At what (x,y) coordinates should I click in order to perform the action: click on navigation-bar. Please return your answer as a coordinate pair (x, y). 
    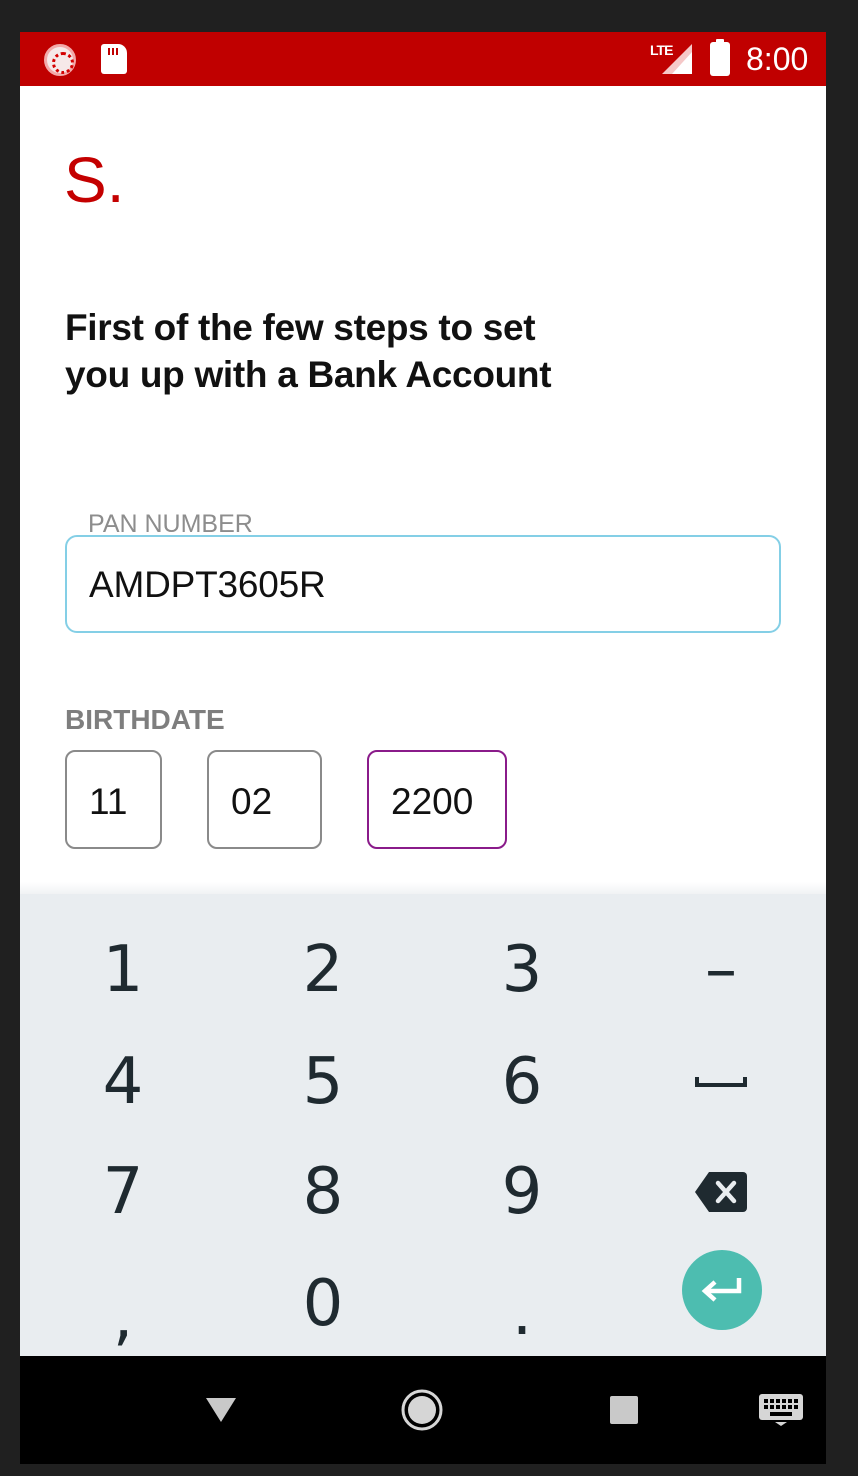
    Looking at the image, I should click on (423, 1410).